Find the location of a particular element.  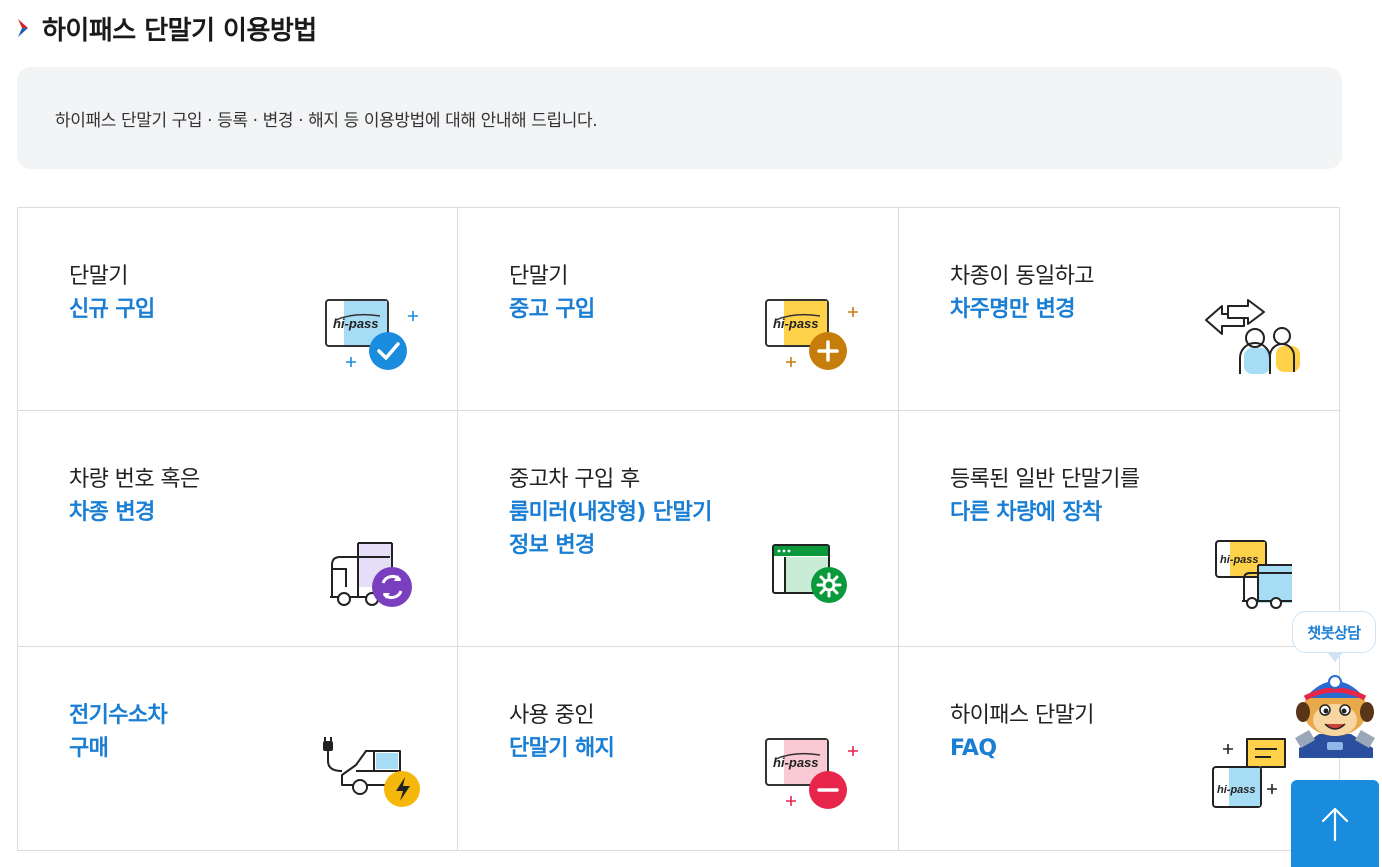

card-text: 차량 번호 혹은 차종 변경 is located at coordinates (134, 496).